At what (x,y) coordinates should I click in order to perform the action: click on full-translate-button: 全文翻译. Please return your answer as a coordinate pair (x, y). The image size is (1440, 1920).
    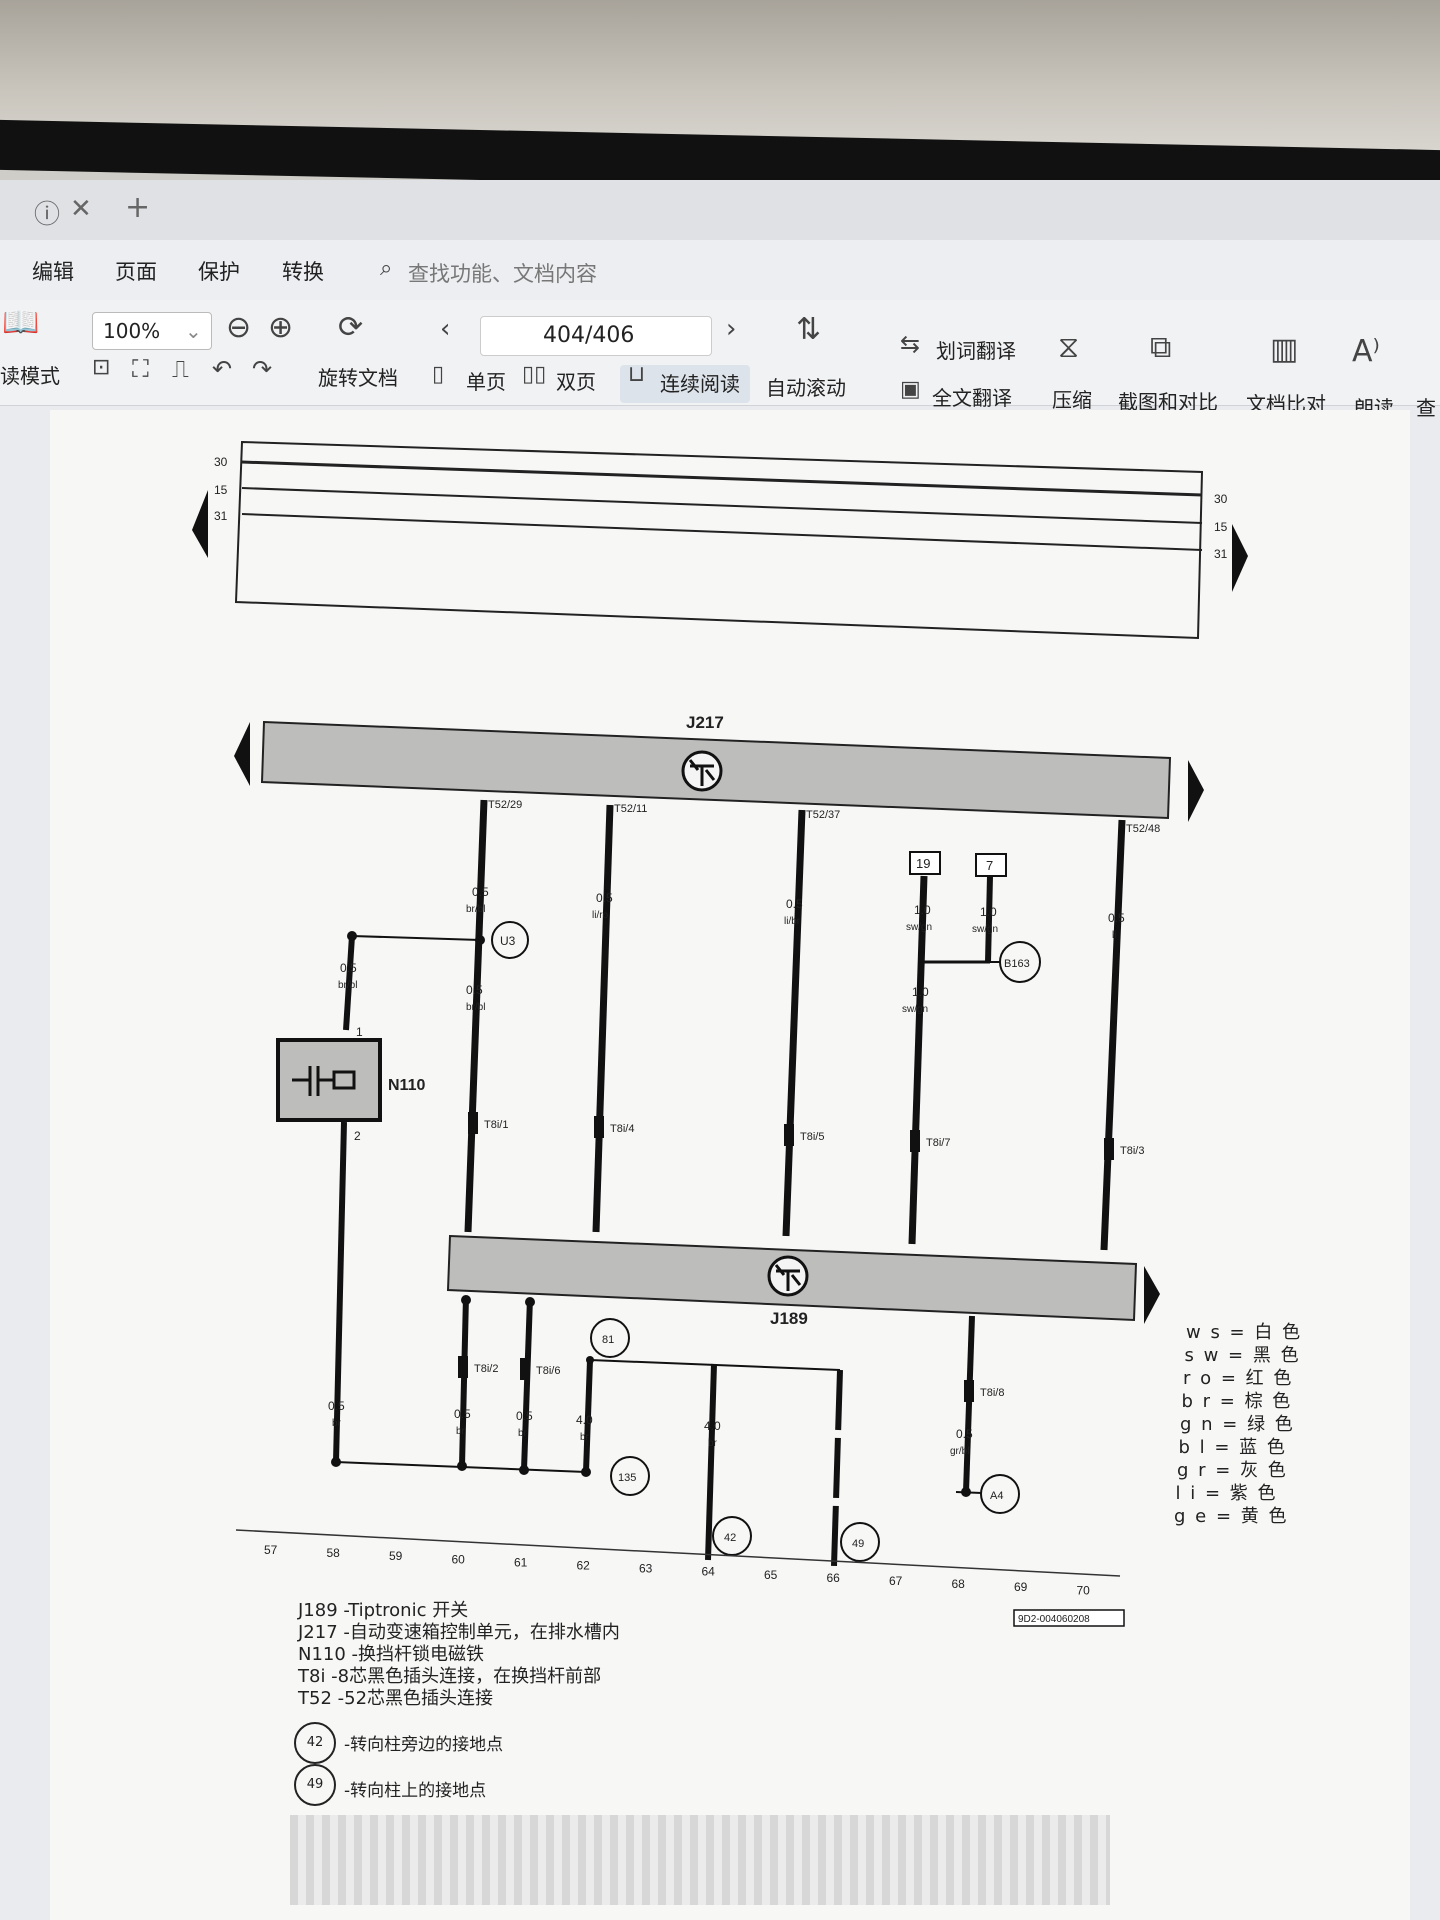
    Looking at the image, I should click on (972, 396).